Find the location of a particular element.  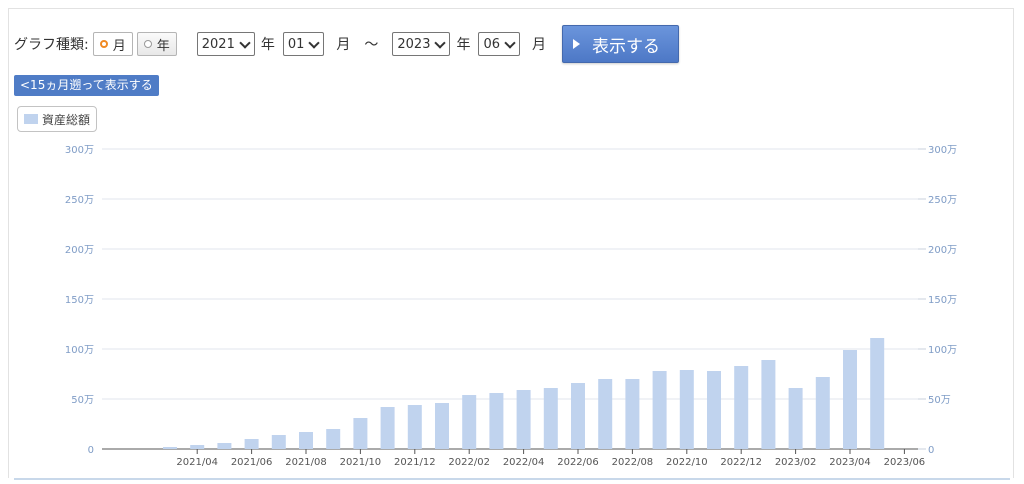

y-tick-label-left: 100万 is located at coordinates (79, 350).